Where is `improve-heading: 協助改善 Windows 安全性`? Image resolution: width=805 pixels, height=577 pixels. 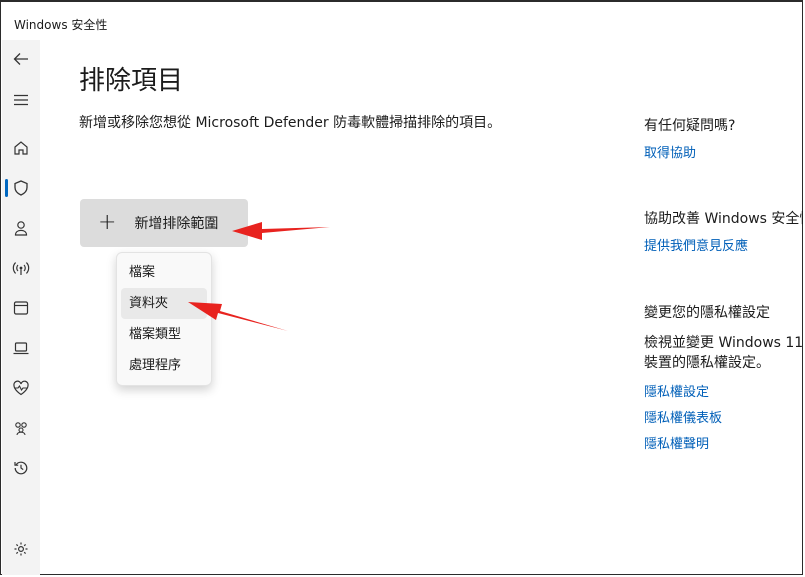
improve-heading: 協助改善 Windows 安全性 is located at coordinates (723, 219).